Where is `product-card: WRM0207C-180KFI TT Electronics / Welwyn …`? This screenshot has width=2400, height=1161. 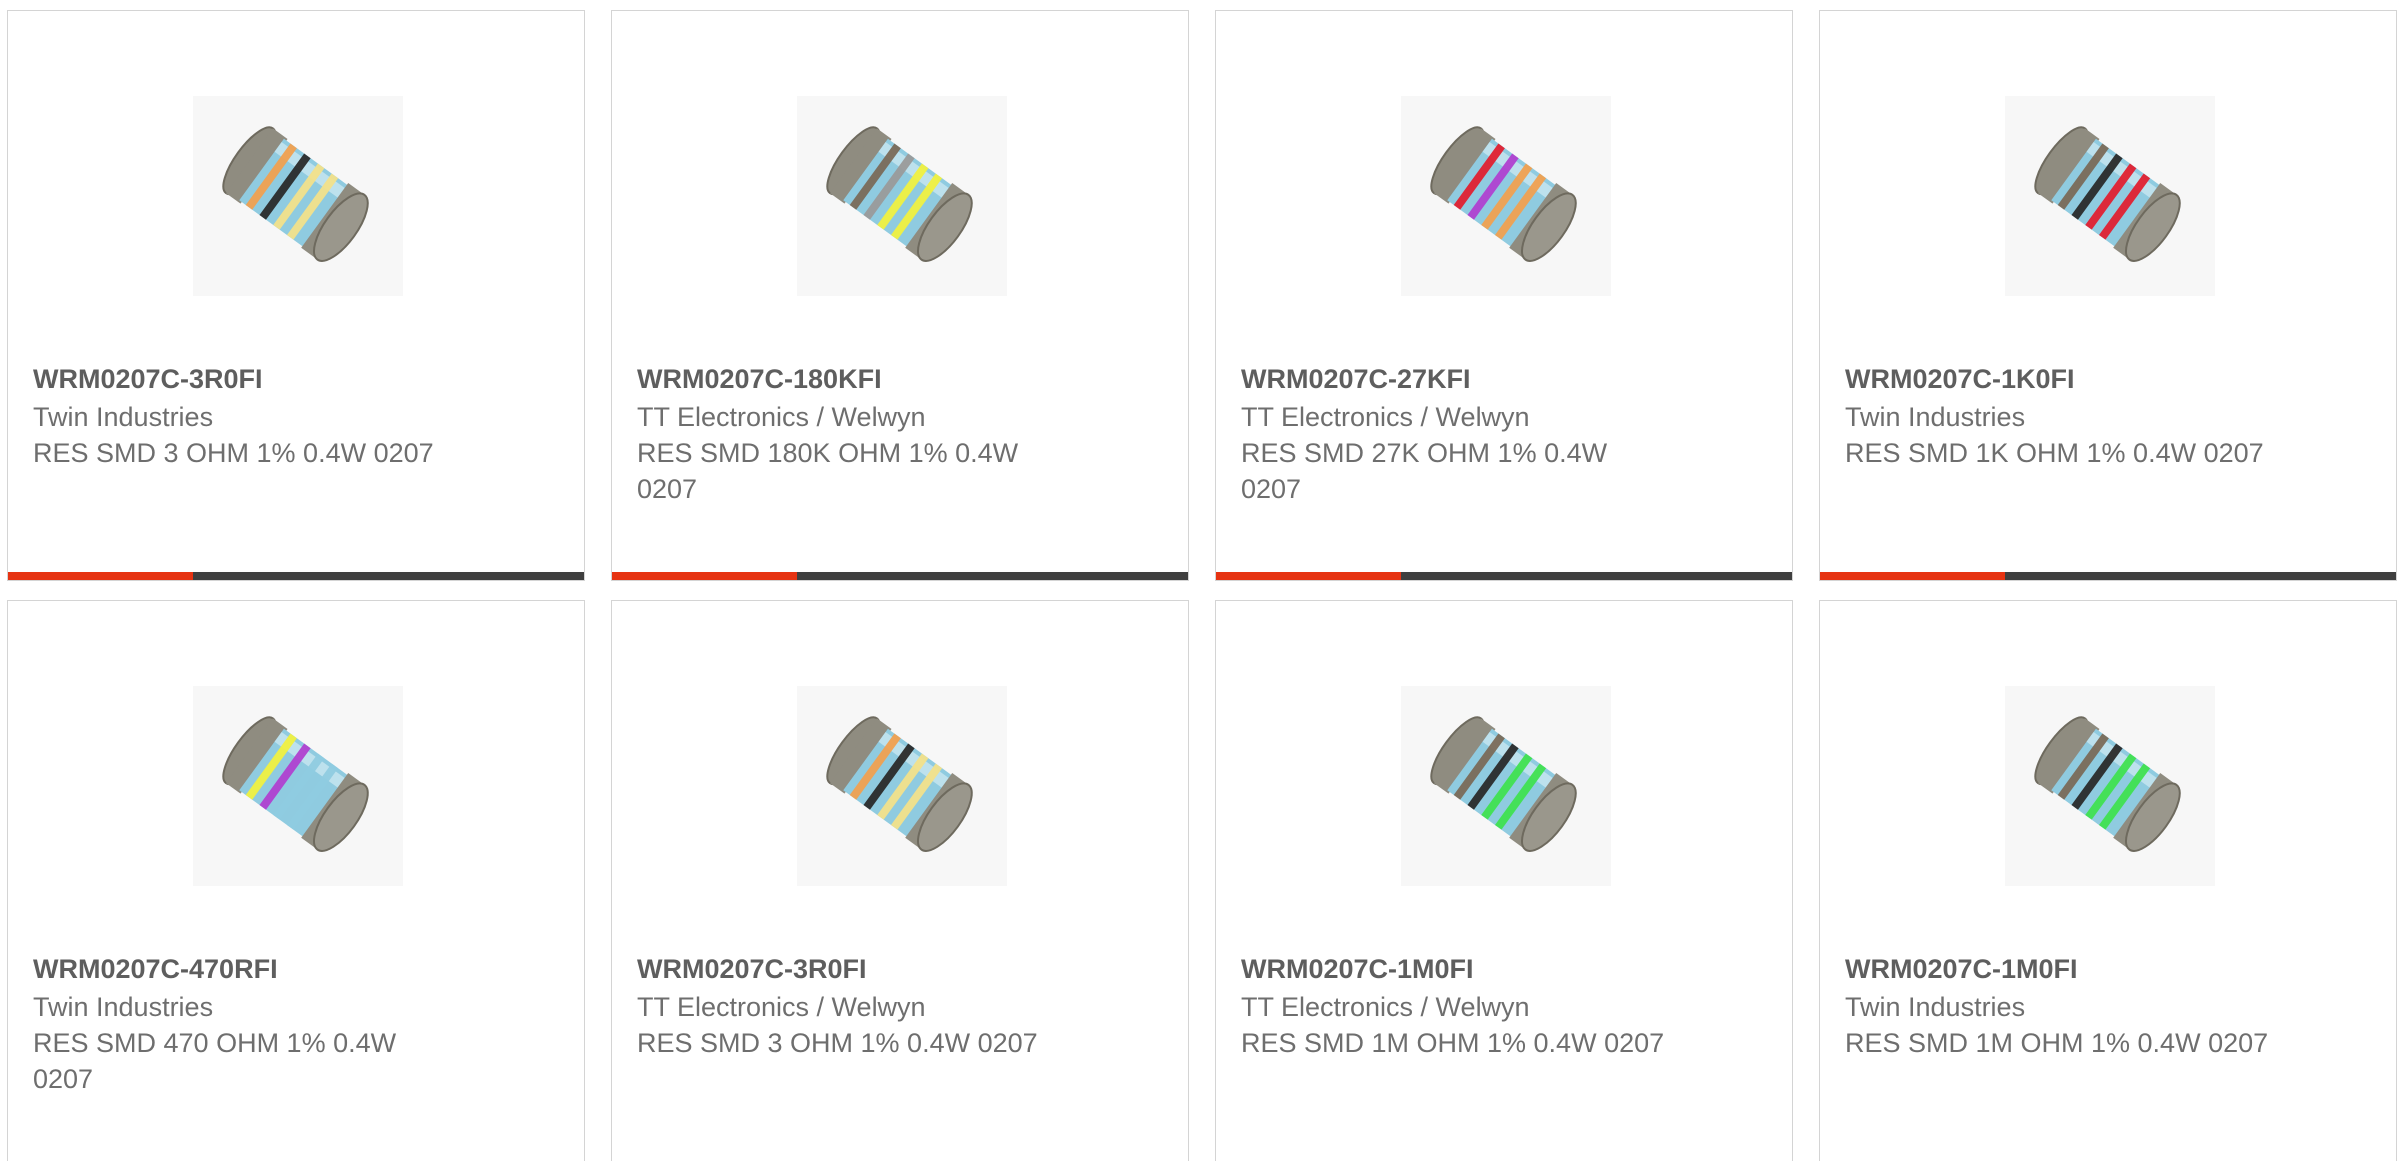 product-card: WRM0207C-180KFI TT Electronics / Welwyn … is located at coordinates (900, 295).